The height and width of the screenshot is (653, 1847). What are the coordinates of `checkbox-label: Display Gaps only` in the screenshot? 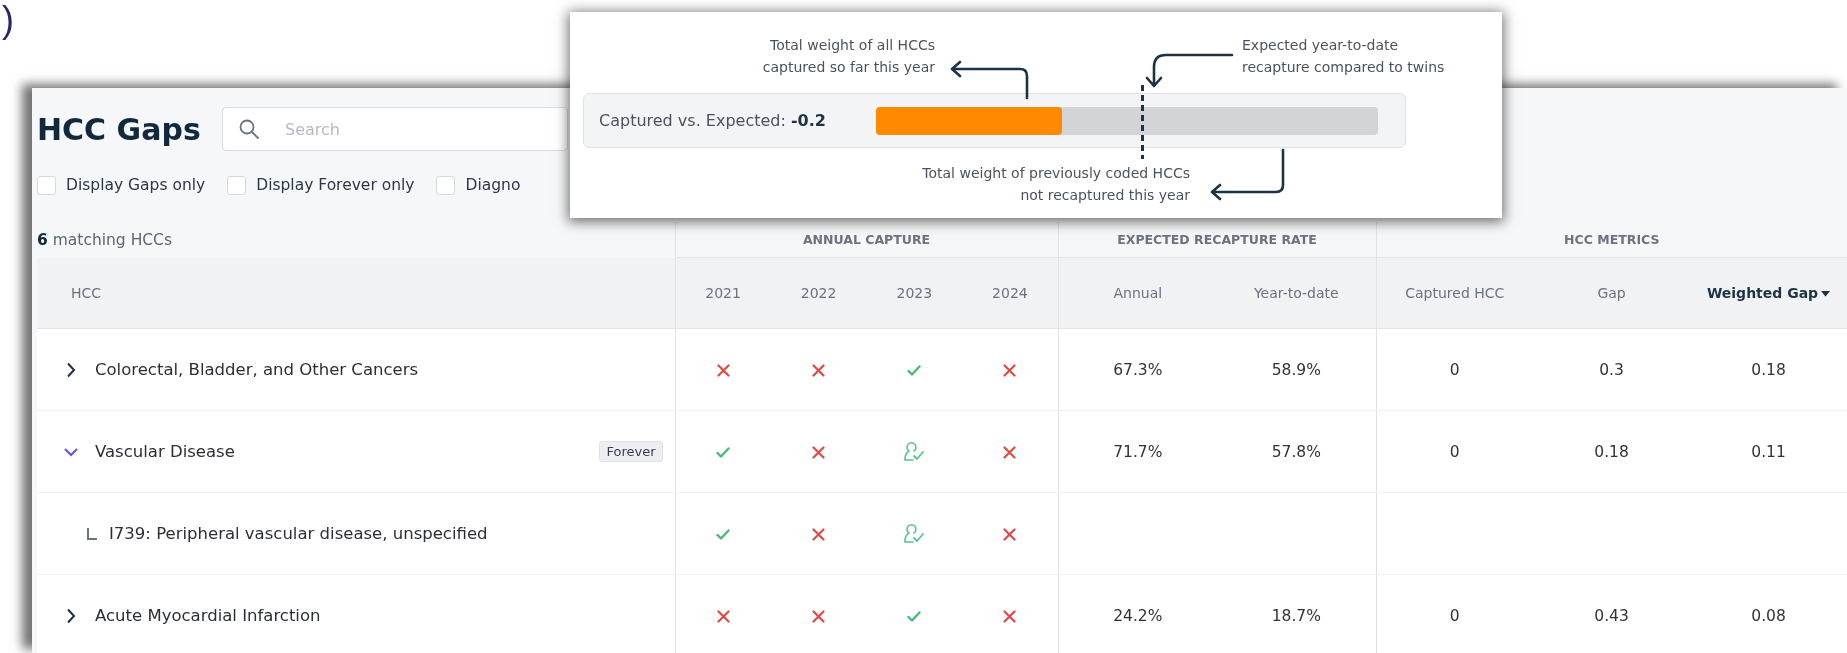 It's located at (136, 185).